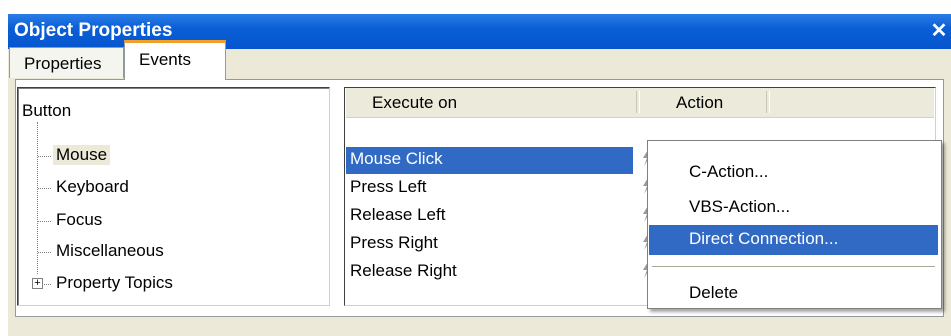 This screenshot has height=336, width=951. What do you see at coordinates (489, 216) in the screenshot?
I see `event-row-release-left: Release Left` at bounding box center [489, 216].